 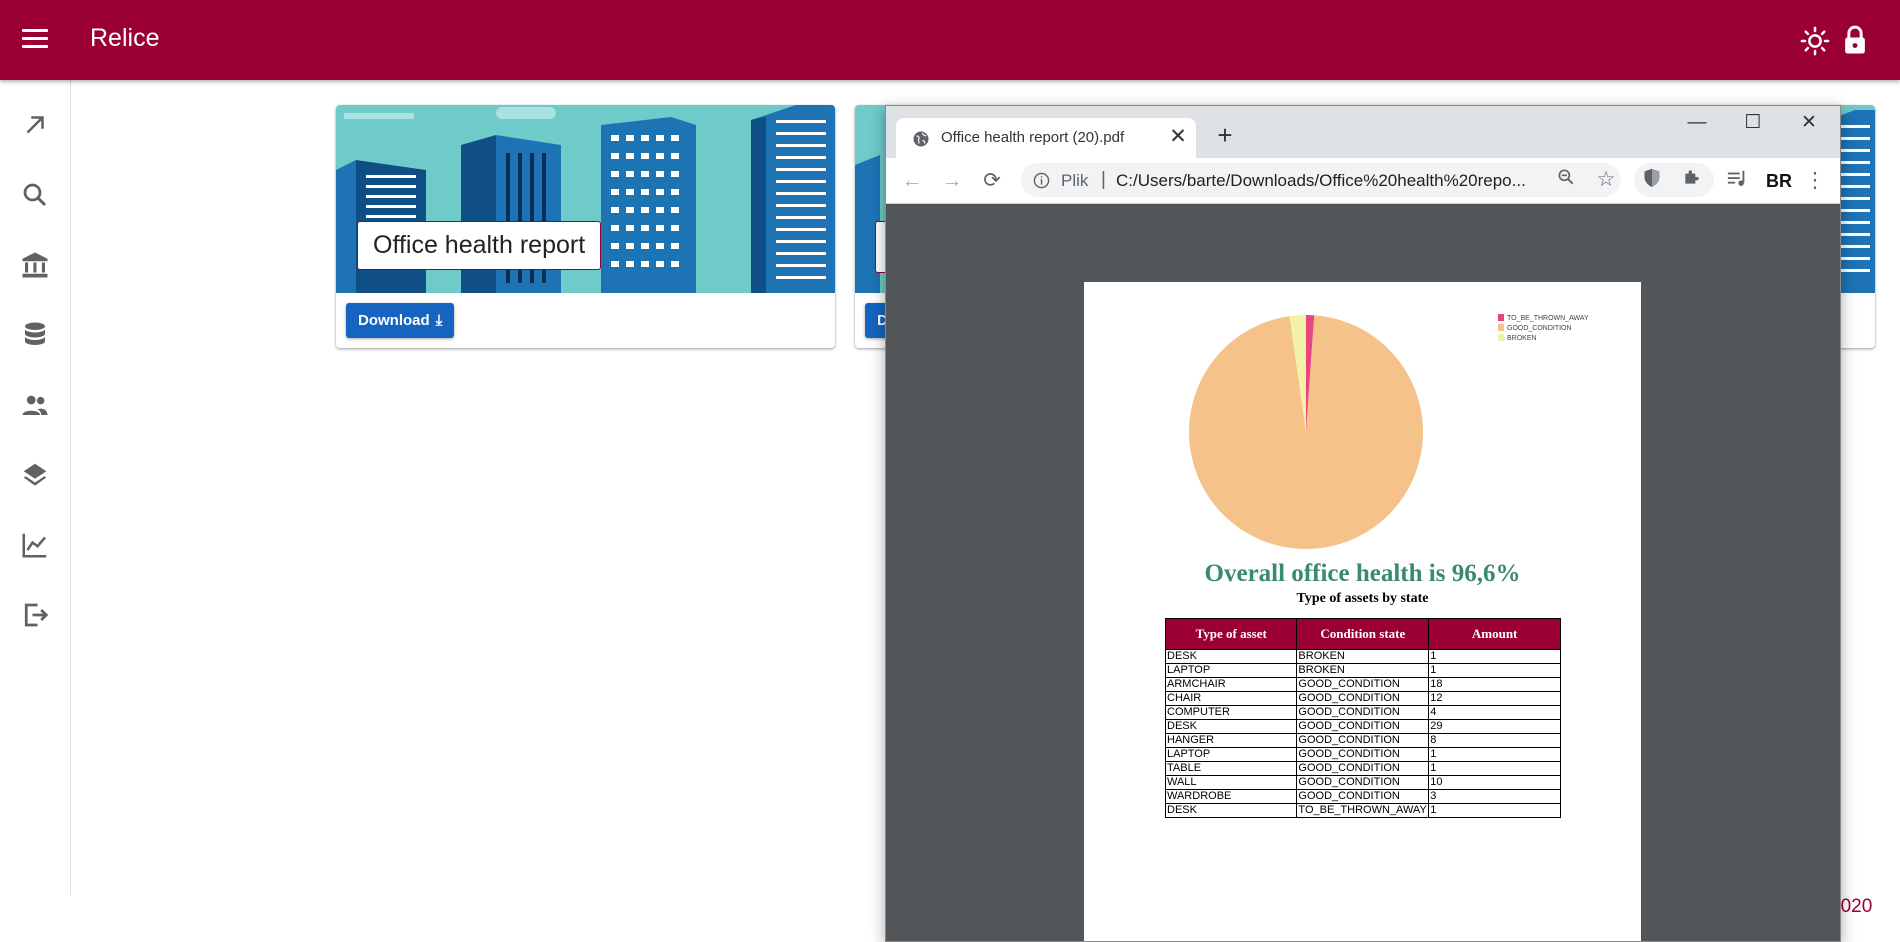 I want to click on legend-item: TO_BE_THROWN_AWAY, so click(x=1543, y=319).